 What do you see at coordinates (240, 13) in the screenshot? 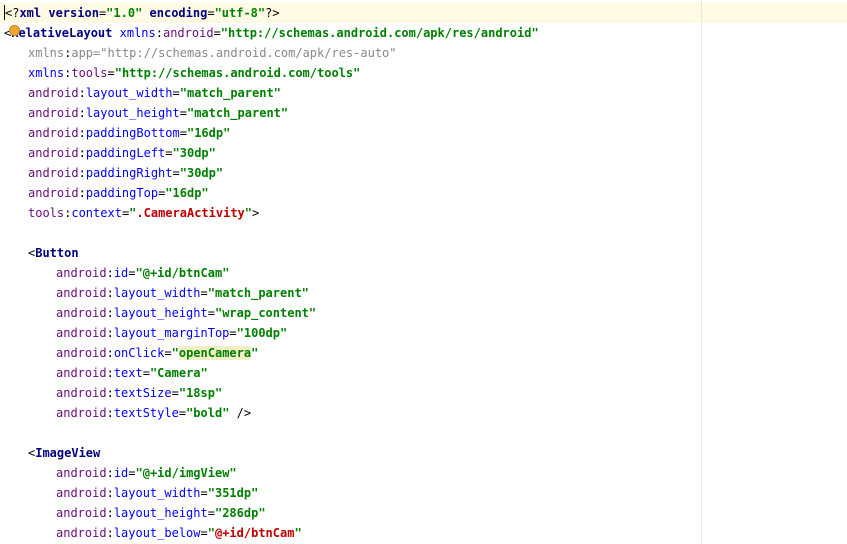
I see `code-token: "utf-8"` at bounding box center [240, 13].